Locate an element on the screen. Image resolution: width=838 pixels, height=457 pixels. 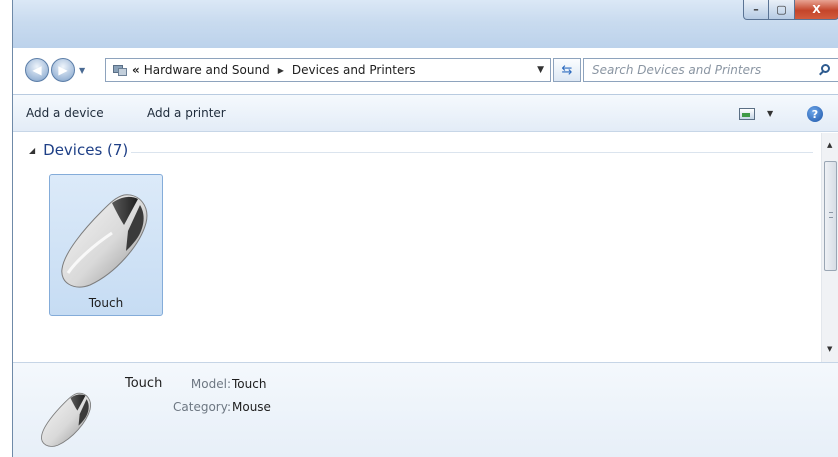
search-icon is located at coordinates (825, 70).